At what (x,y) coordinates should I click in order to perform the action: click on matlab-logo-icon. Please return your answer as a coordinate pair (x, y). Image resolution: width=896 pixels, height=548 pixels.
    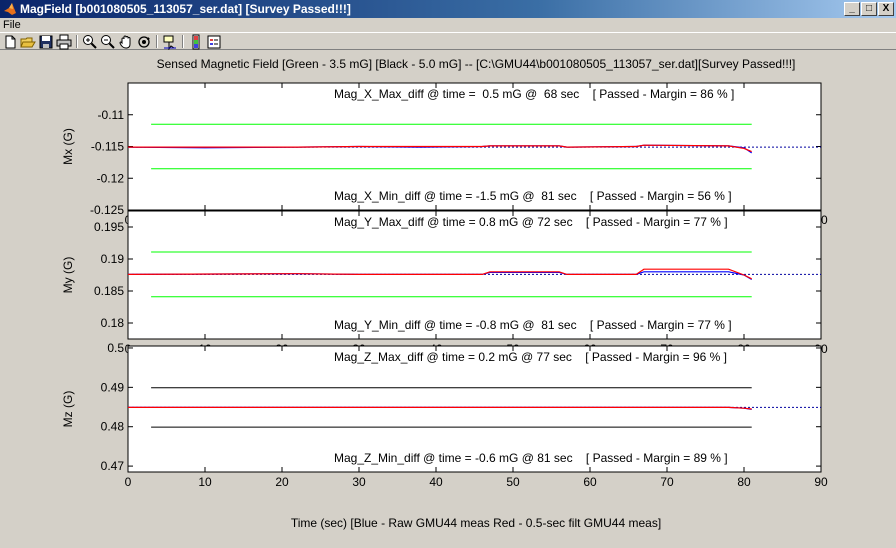
    Looking at the image, I should click on (10, 9).